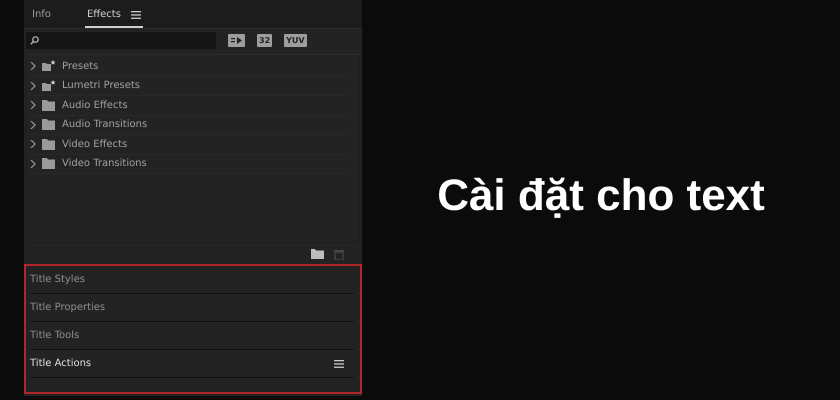 The image size is (840, 400). Describe the element at coordinates (264, 40) in the screenshot. I see `filter-button: 32` at that location.